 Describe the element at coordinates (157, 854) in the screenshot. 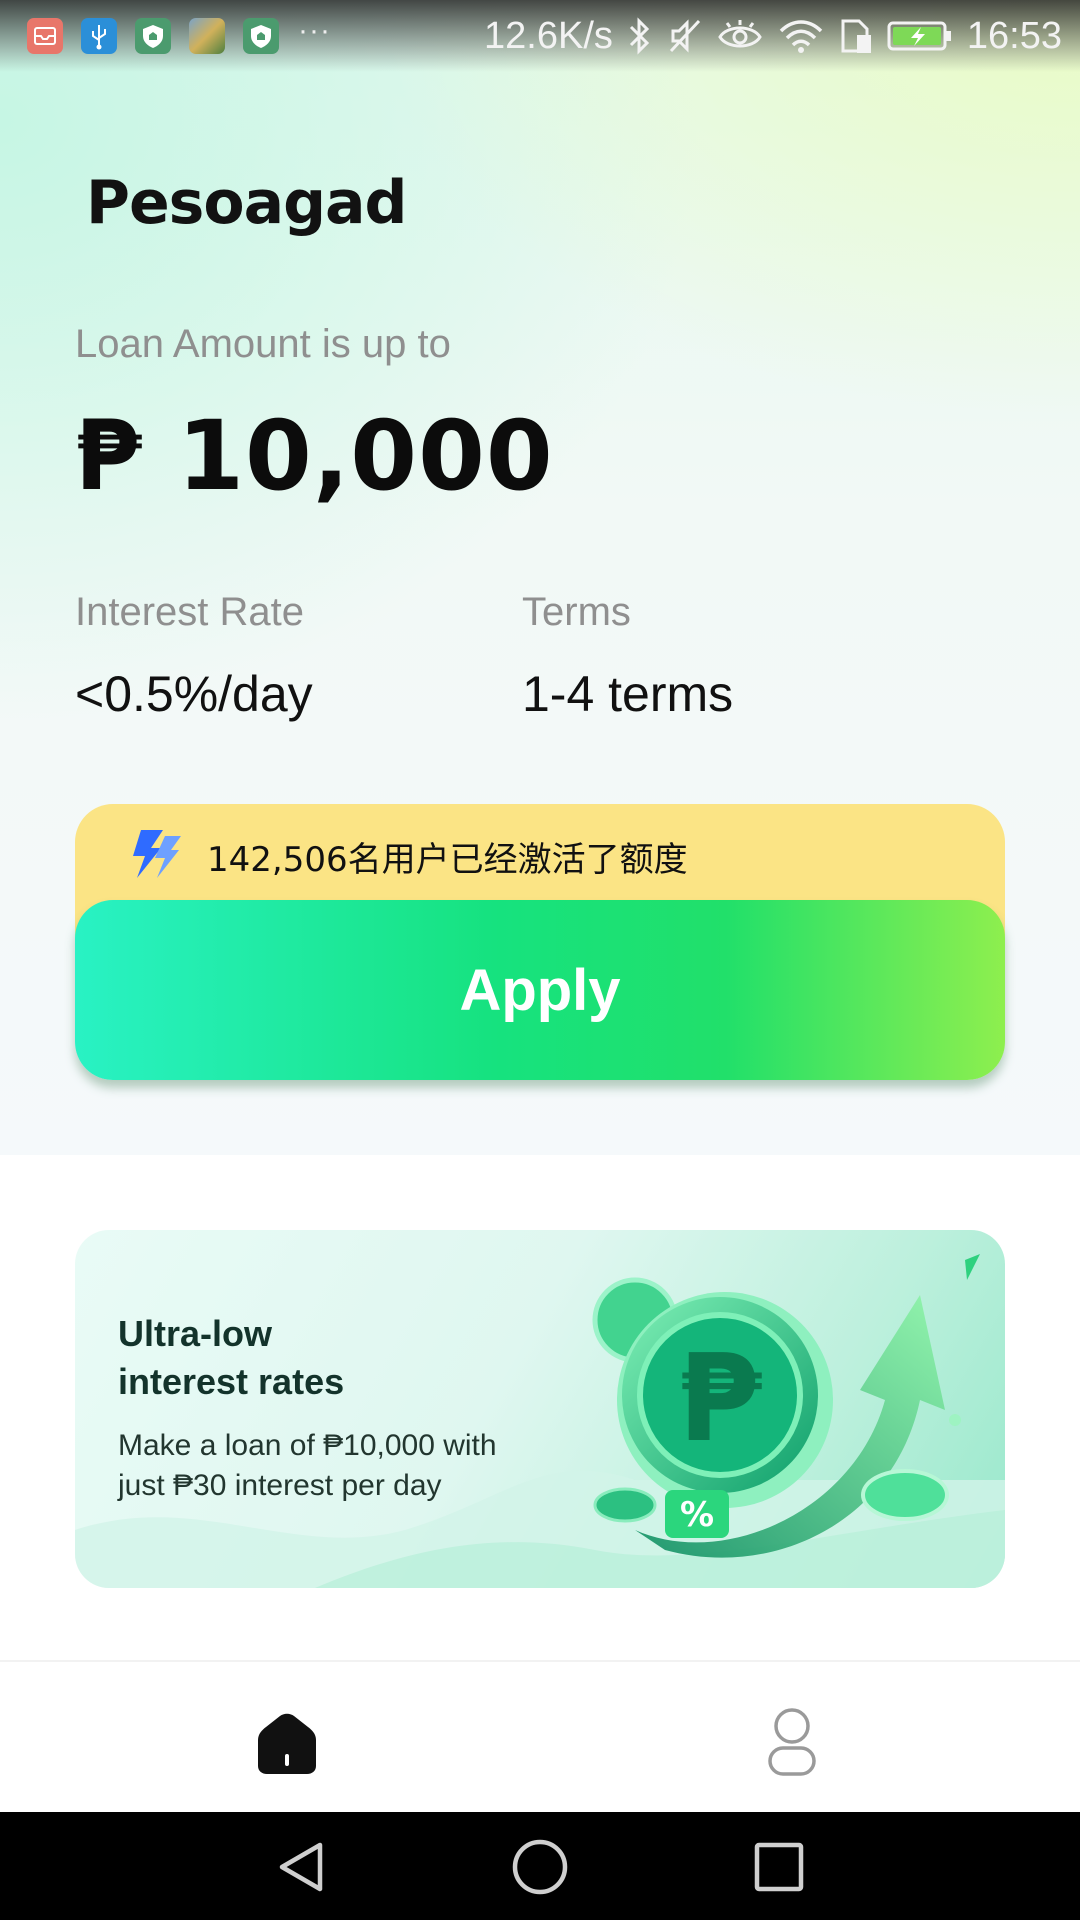

I see `lightning-icon` at that location.